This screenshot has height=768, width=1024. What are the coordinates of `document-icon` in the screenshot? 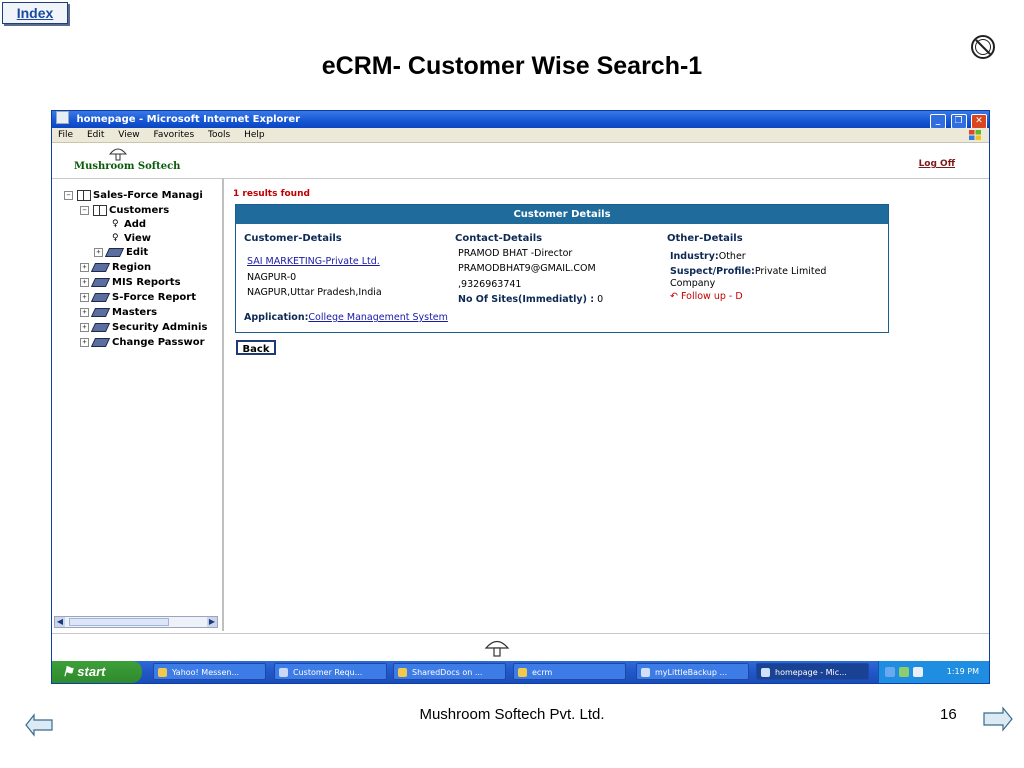 It's located at (283, 672).